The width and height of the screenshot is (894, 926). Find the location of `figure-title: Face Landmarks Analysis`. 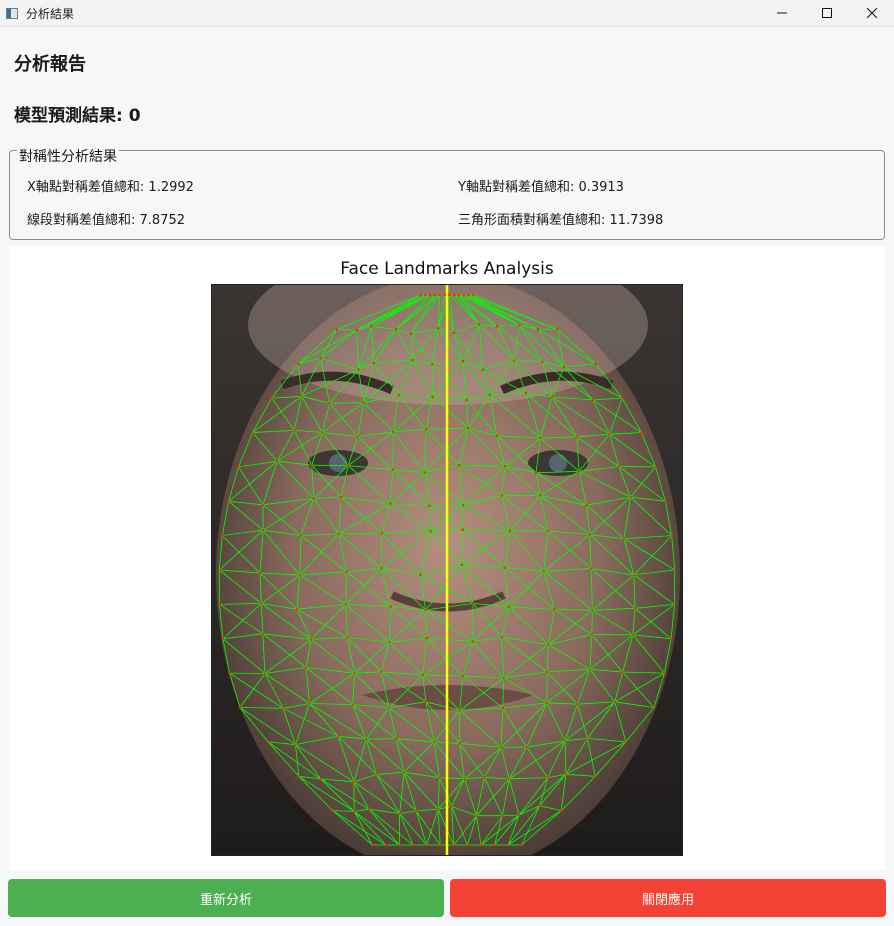

figure-title: Face Landmarks Analysis is located at coordinates (447, 269).